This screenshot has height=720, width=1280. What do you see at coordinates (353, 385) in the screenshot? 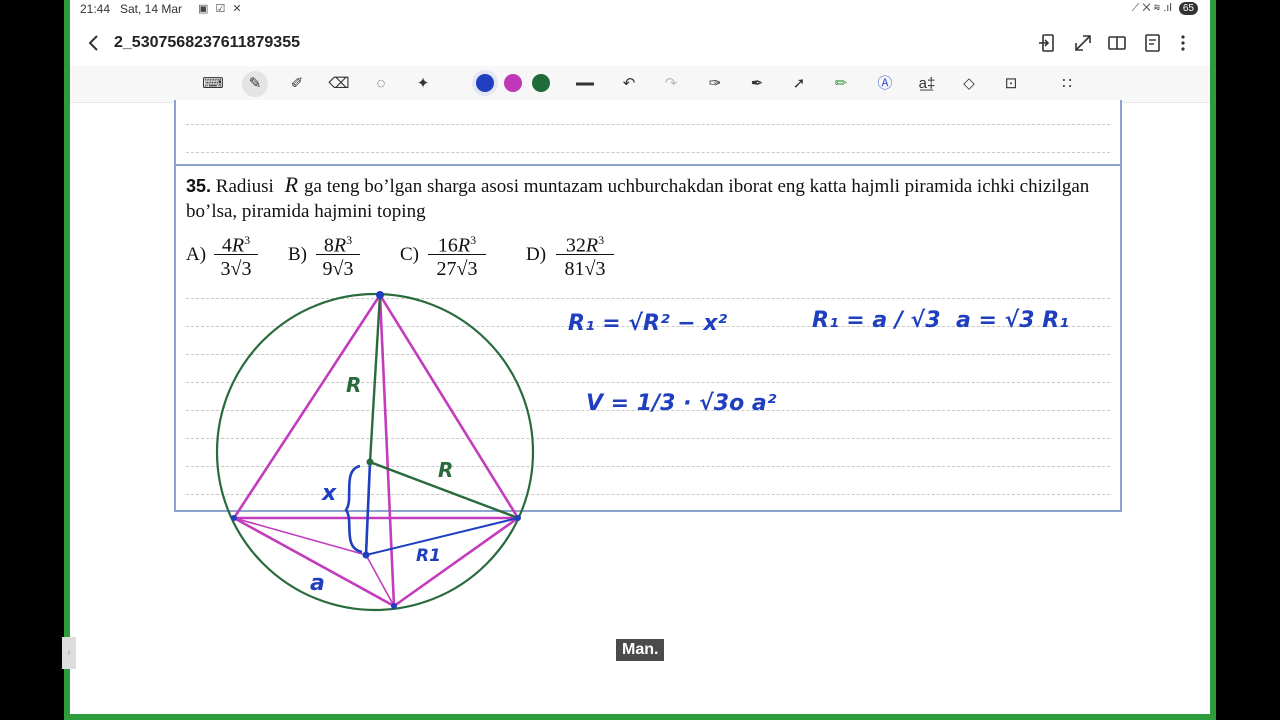
I see `label-r-left: R` at bounding box center [353, 385].